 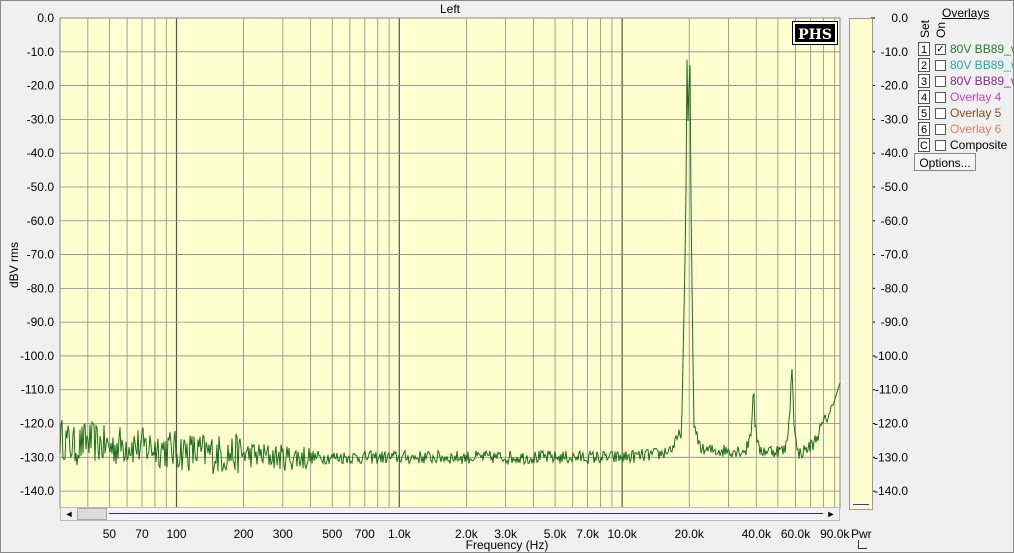 I want to click on overlay-set-button: 4, so click(x=924, y=97).